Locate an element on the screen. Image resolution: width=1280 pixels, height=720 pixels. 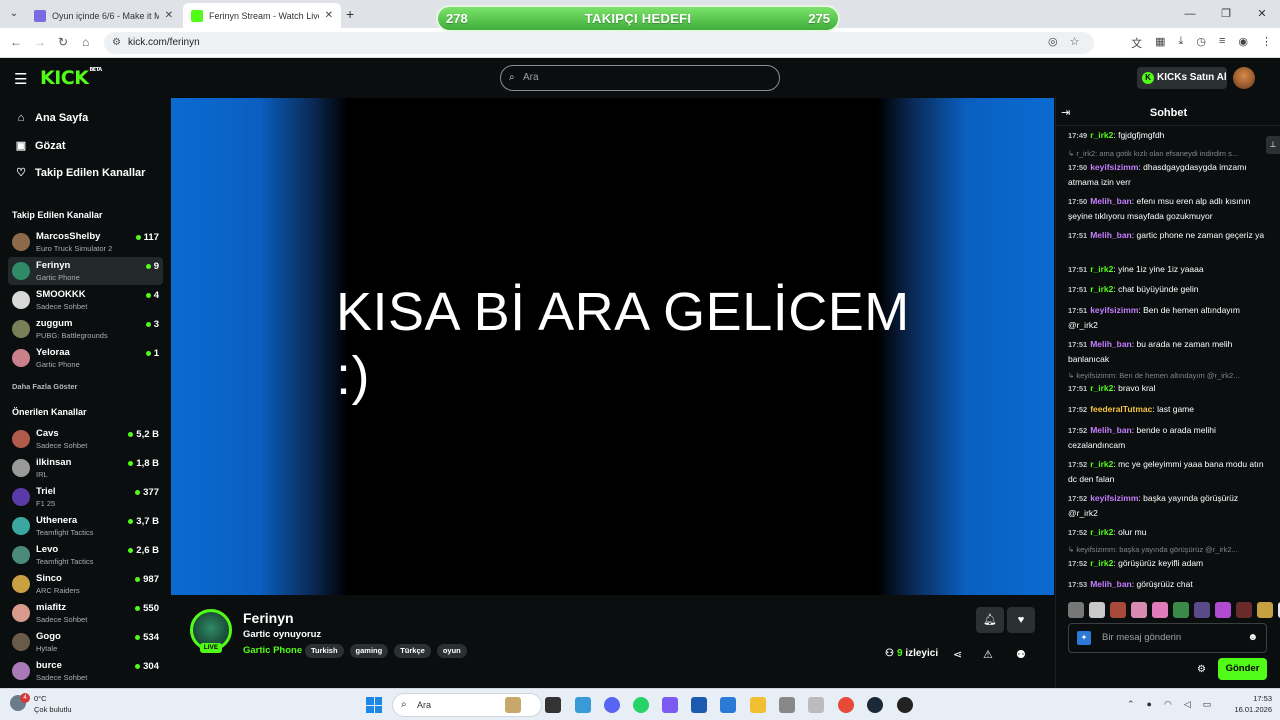
close-window-icon: ✕ is located at coordinates (1262, 14).